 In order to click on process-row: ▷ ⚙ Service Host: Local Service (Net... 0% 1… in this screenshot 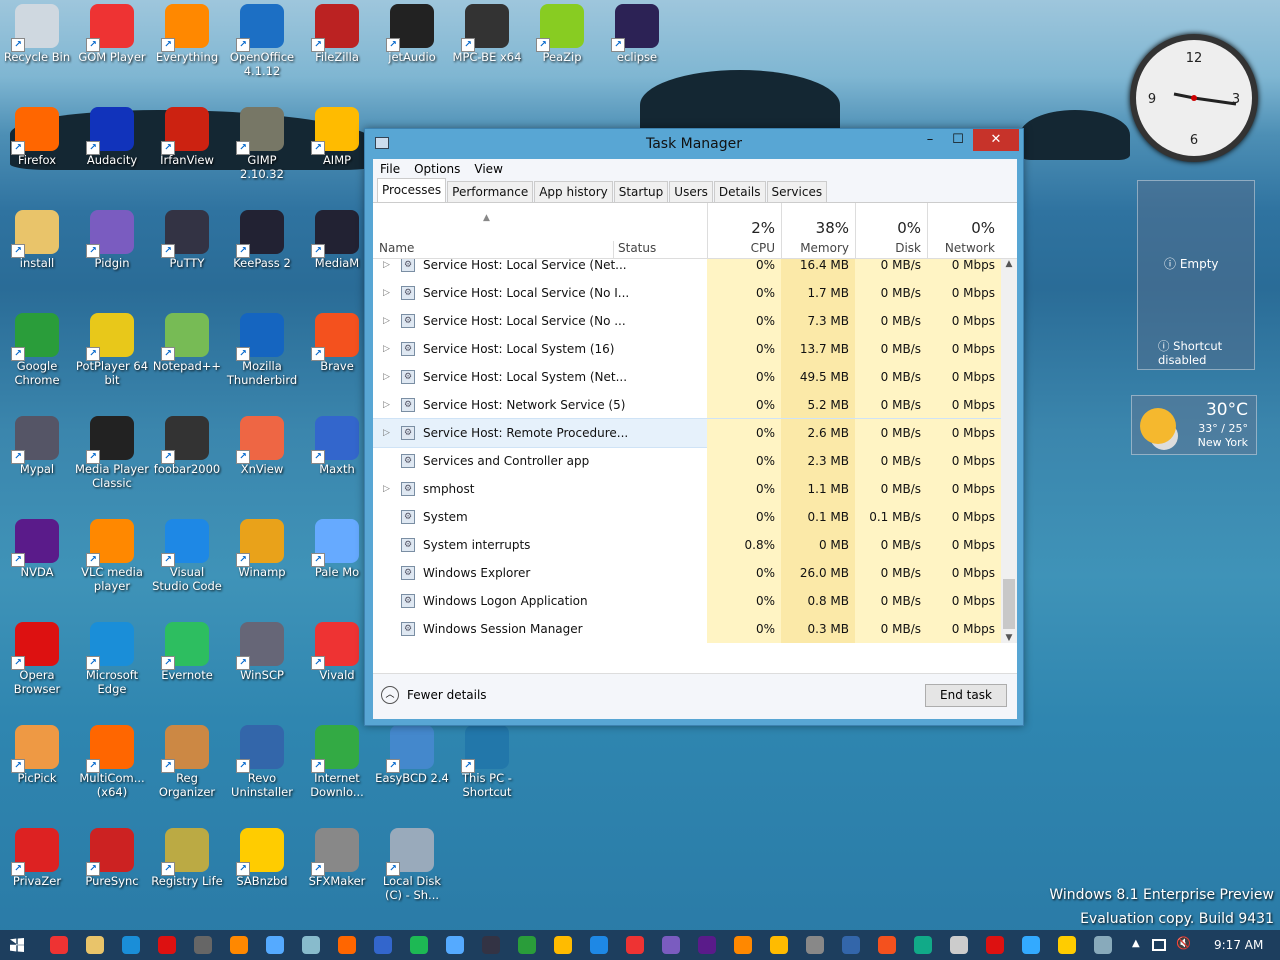, I will do `click(687, 269)`.